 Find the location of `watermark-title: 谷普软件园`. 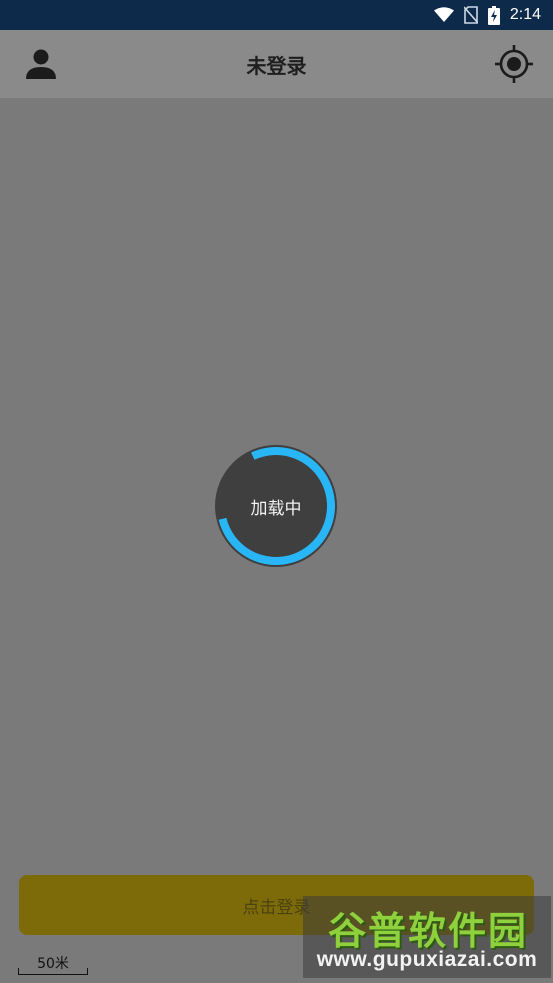

watermark-title: 谷普软件园 is located at coordinates (427, 931).